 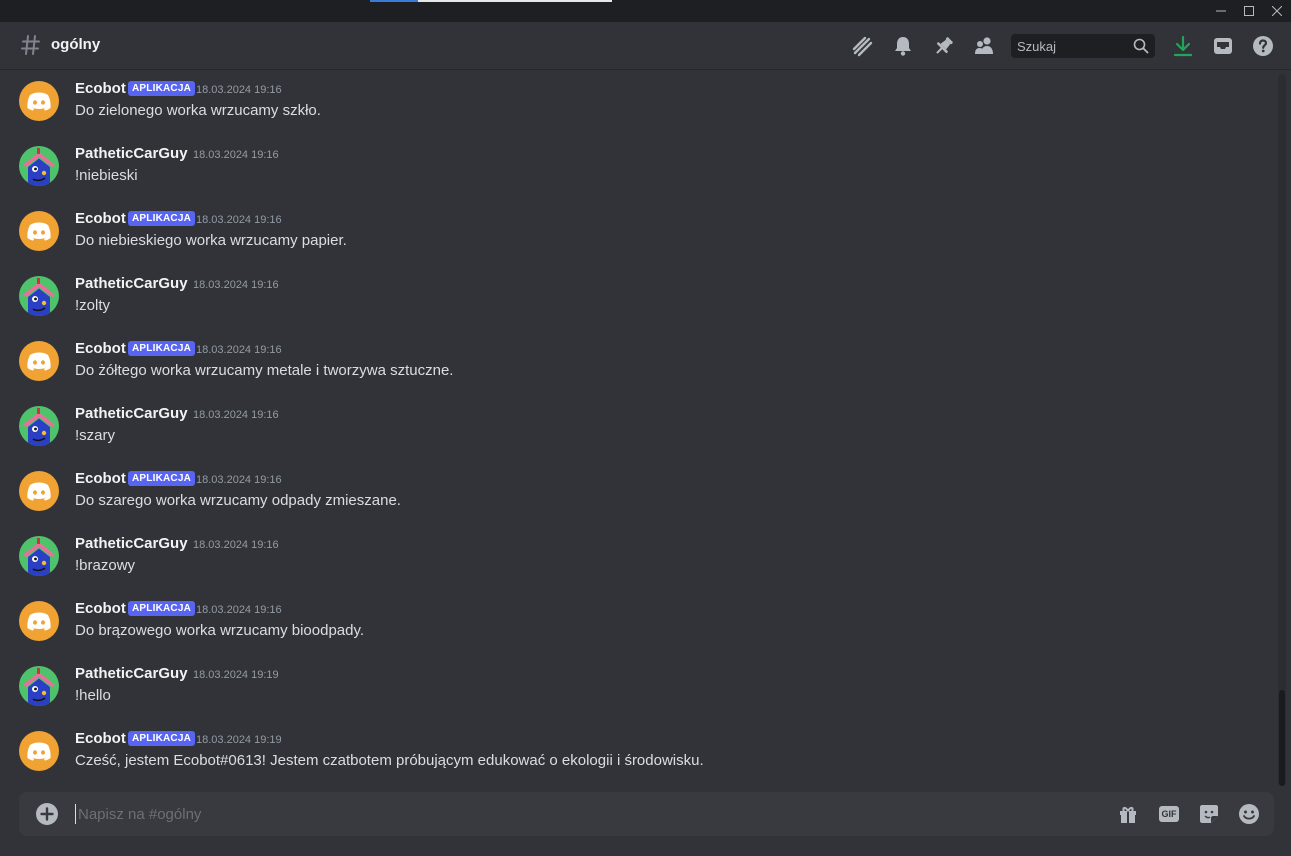 What do you see at coordinates (1249, 11) in the screenshot?
I see `maximize-icon` at bounding box center [1249, 11].